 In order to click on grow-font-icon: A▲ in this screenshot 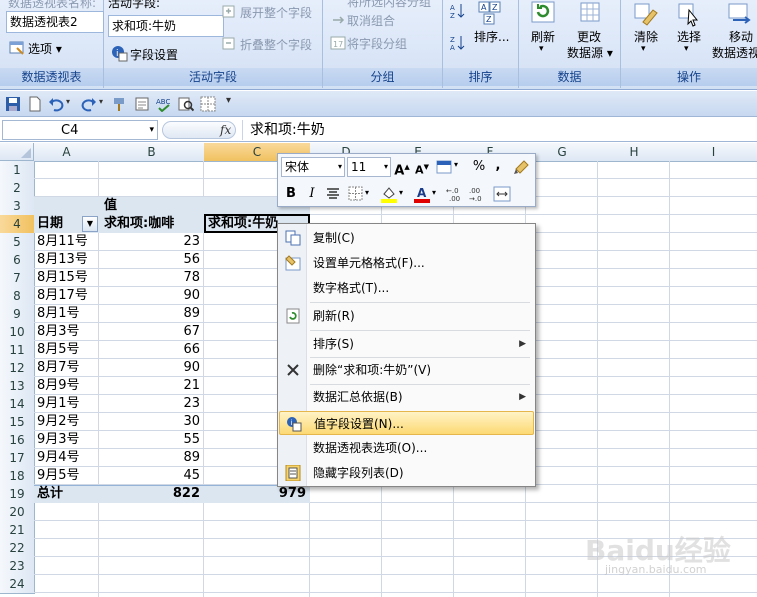, I will do `click(402, 167)`.